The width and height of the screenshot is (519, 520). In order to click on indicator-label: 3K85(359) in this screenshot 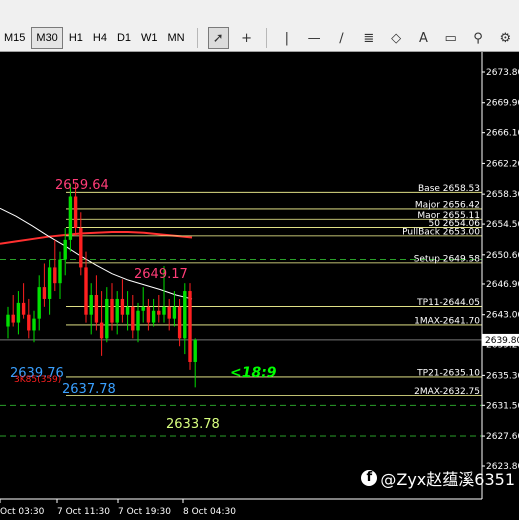, I will do `click(37, 380)`.